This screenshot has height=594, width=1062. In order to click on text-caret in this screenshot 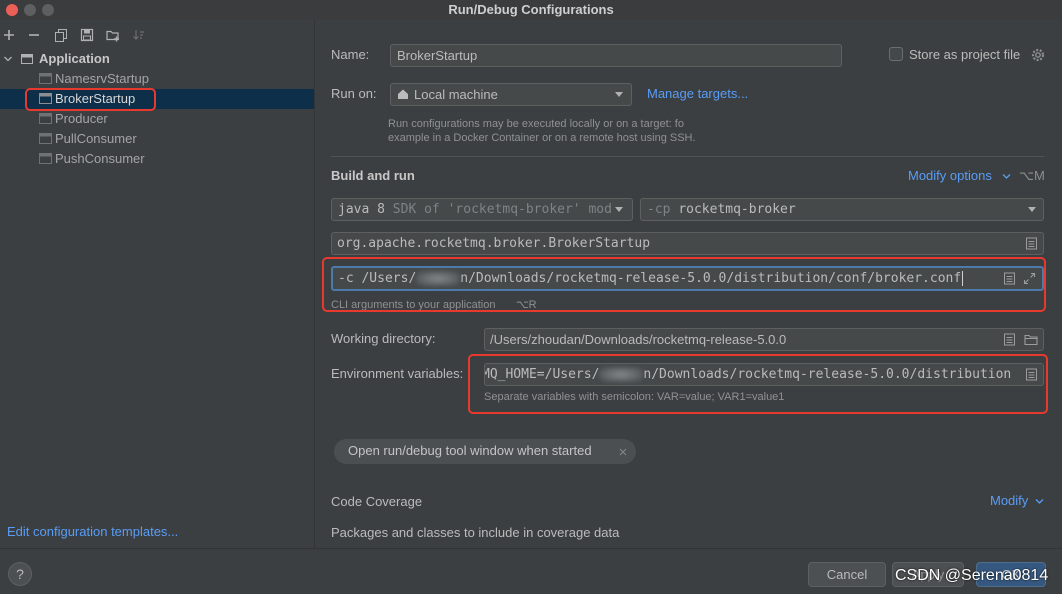, I will do `click(963, 278)`.